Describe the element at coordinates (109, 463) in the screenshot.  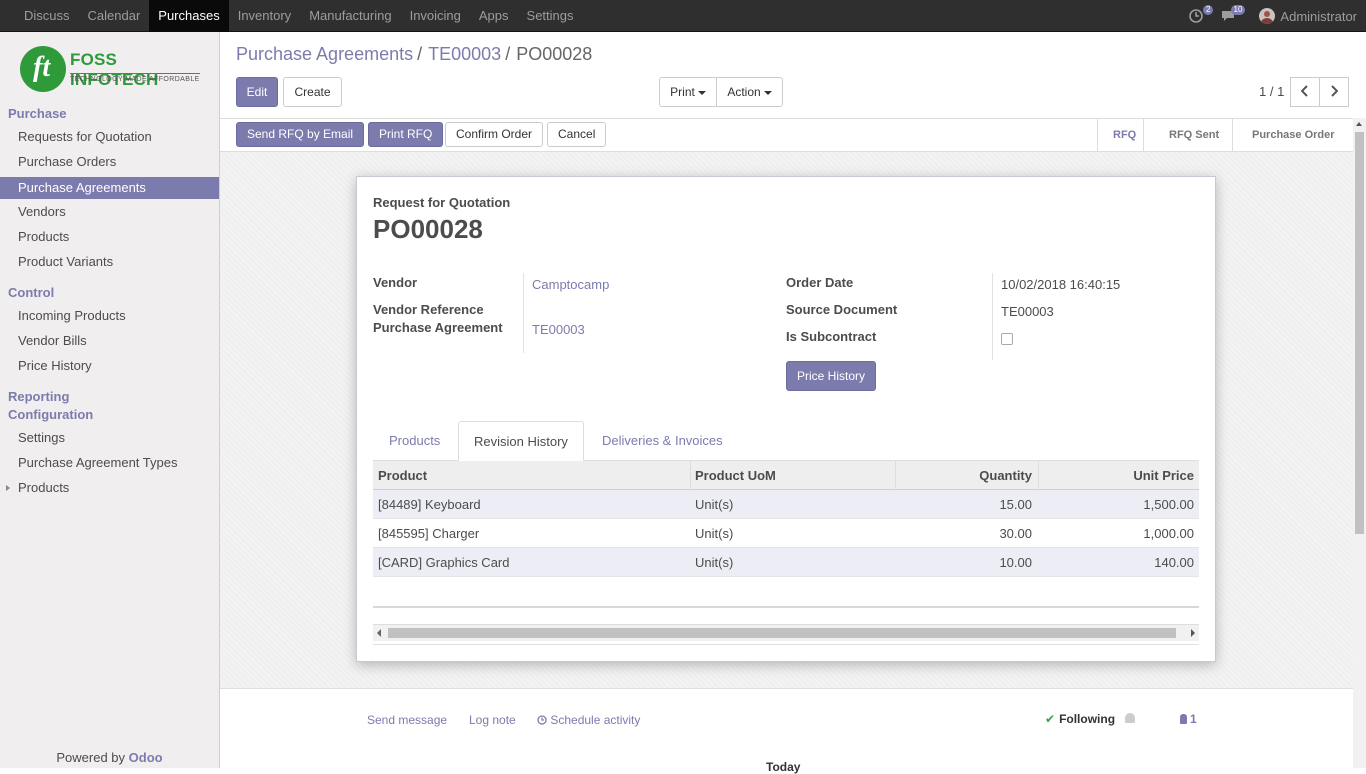
I see `sidebar-item-agreement-types: Purchase Agreement Types` at that location.